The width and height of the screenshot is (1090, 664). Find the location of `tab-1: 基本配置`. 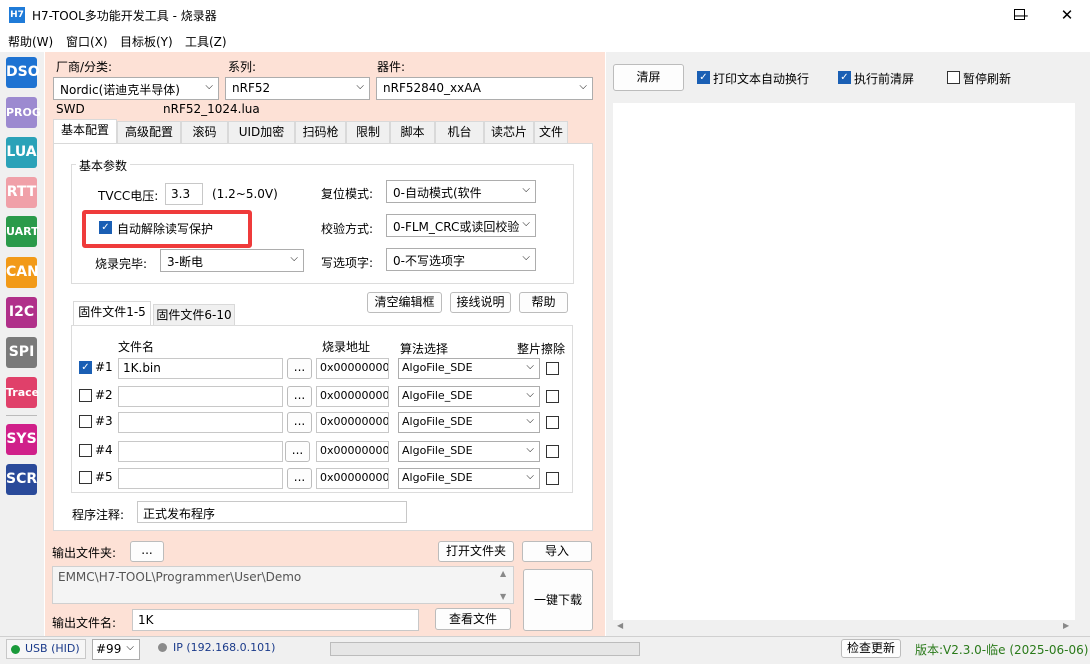

tab-1: 基本配置 is located at coordinates (85, 131).